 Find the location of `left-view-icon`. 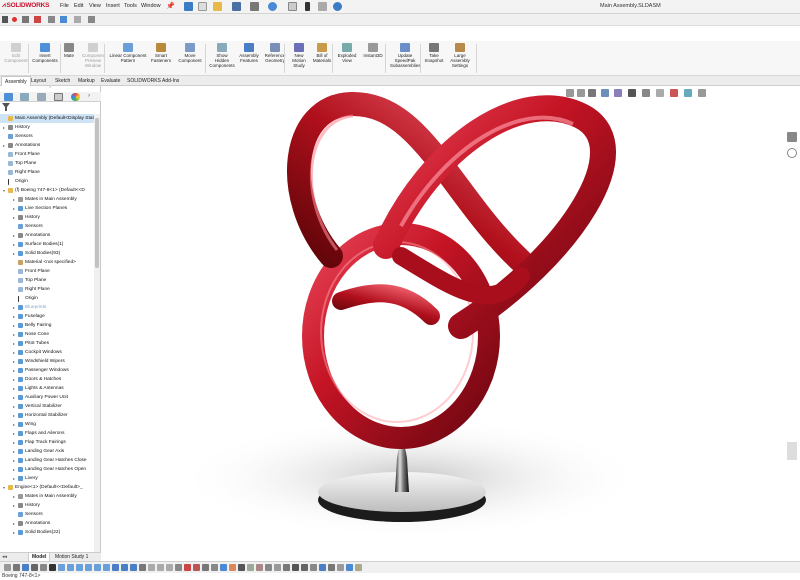

left-view-icon is located at coordinates (79, 567).